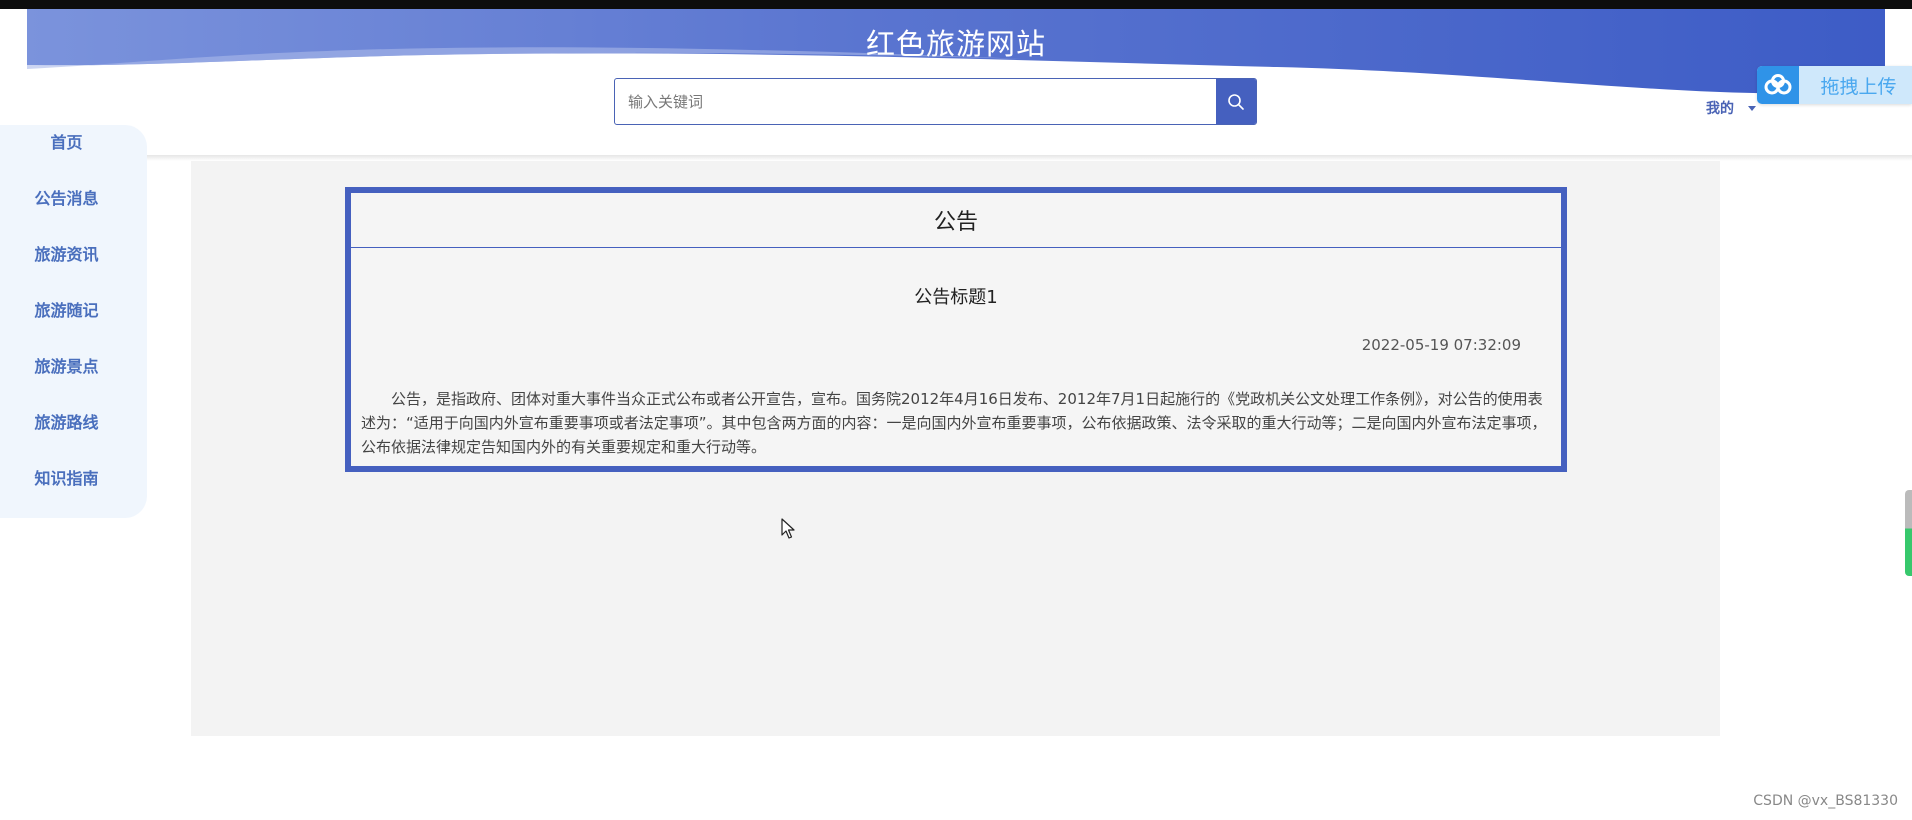 The image size is (1912, 820). I want to click on notice-title: 公告标题1, so click(956, 297).